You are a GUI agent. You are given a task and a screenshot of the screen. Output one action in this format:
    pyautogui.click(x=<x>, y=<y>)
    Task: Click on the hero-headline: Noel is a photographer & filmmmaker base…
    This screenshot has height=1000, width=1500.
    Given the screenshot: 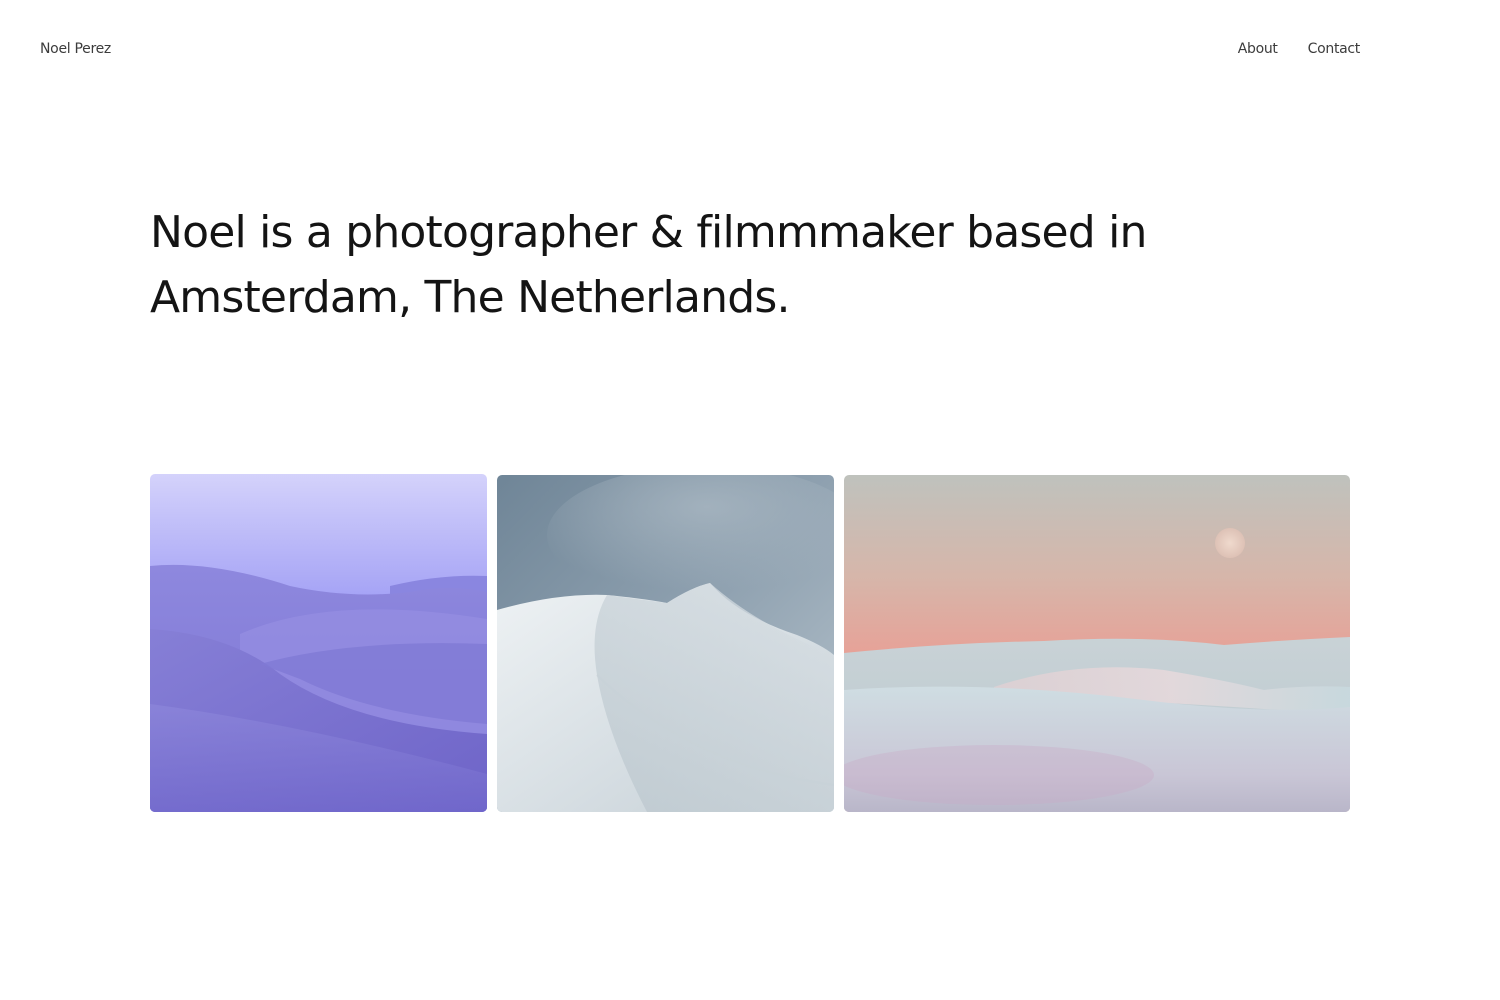 What is the action you would take?
    pyautogui.click(x=648, y=265)
    